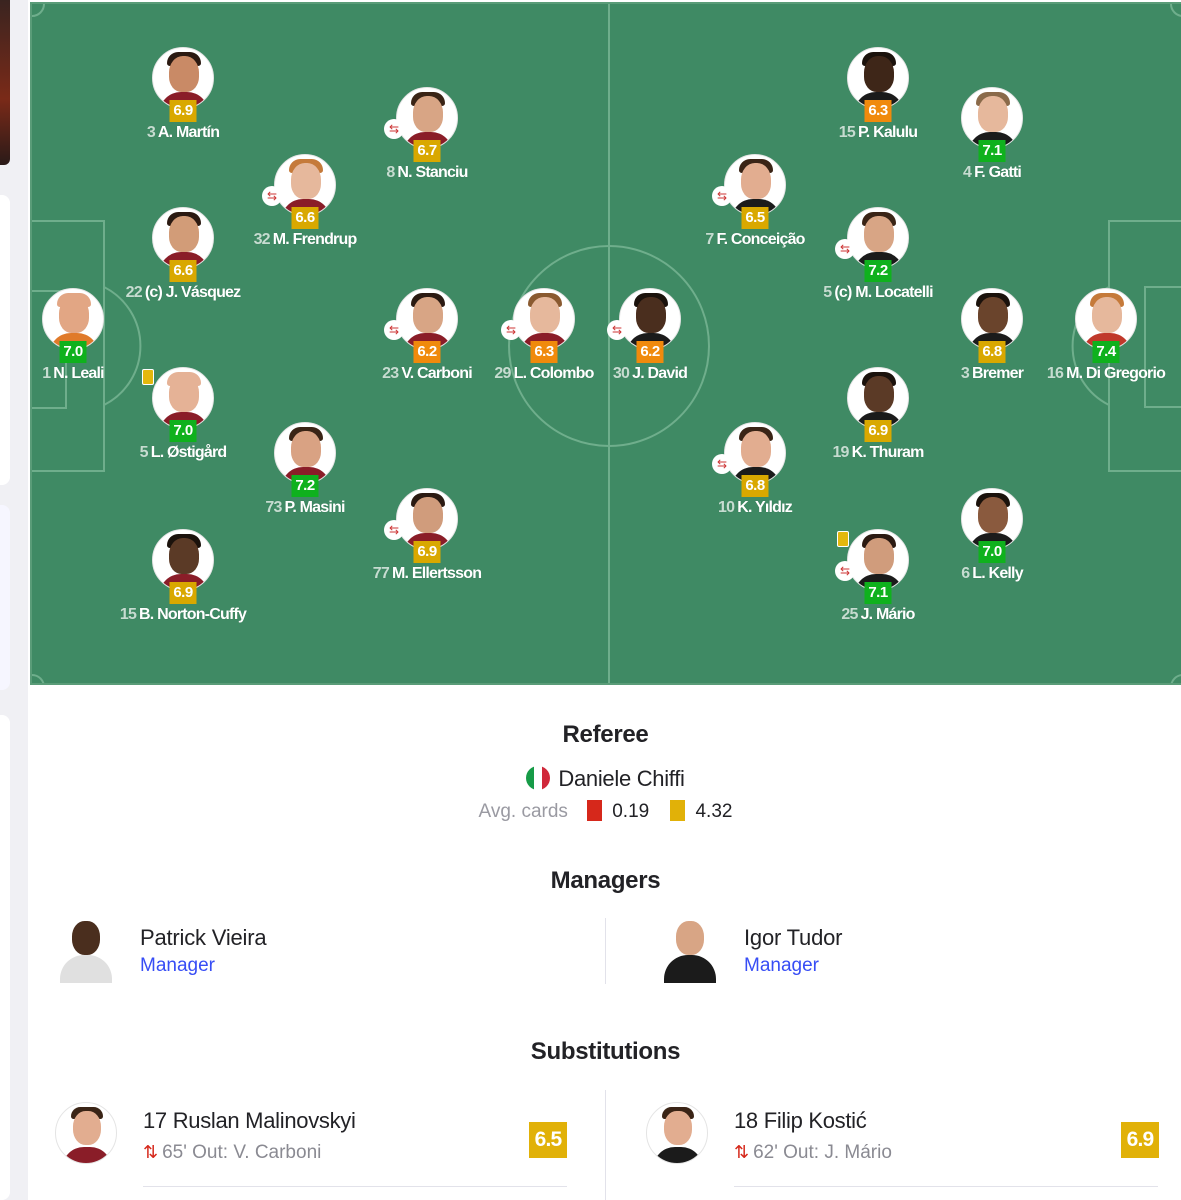 Image resolution: width=1181 pixels, height=1200 pixels. I want to click on left-edge-thumbnail, so click(5, 82).